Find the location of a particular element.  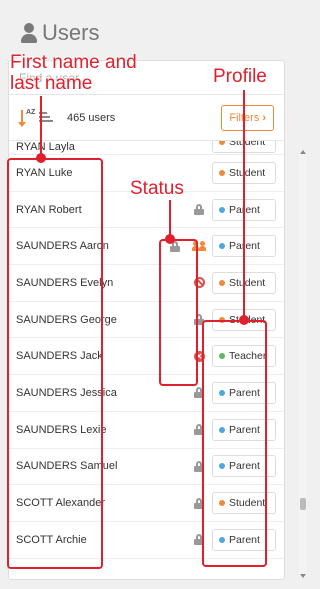

name-annotation-dot is located at coordinates (41, 158).